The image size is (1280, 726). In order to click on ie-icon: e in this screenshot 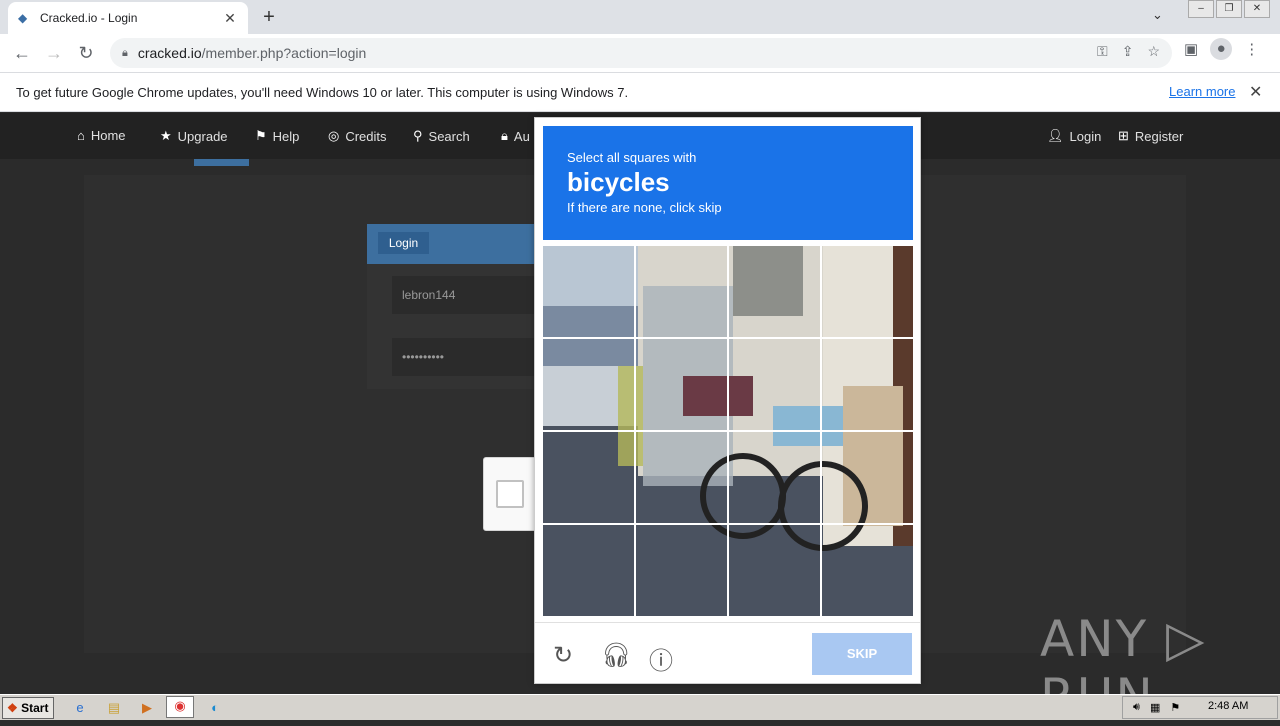, I will do `click(80, 708)`.